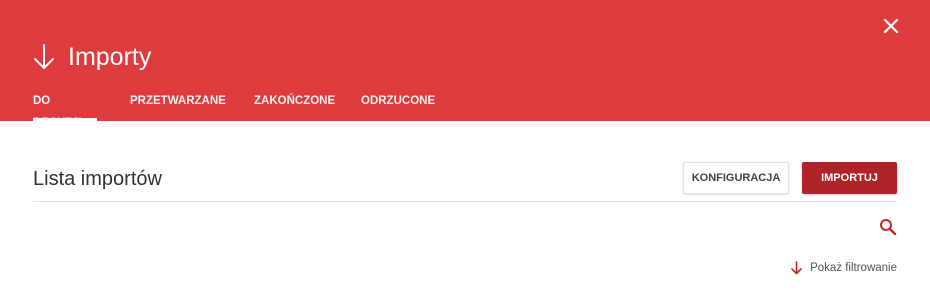 Image resolution: width=930 pixels, height=294 pixels. I want to click on tab-label: ZAKOŃCZONE, so click(295, 101).